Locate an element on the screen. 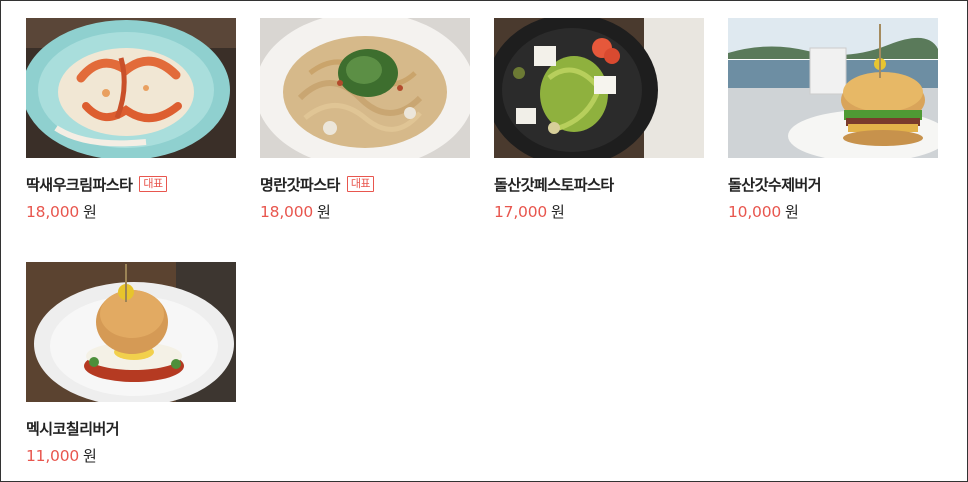  item-name: 멕시코칠리버거 is located at coordinates (73, 428).